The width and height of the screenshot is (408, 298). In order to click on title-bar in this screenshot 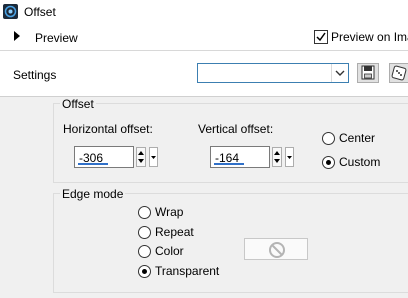, I will do `click(204, 12)`.